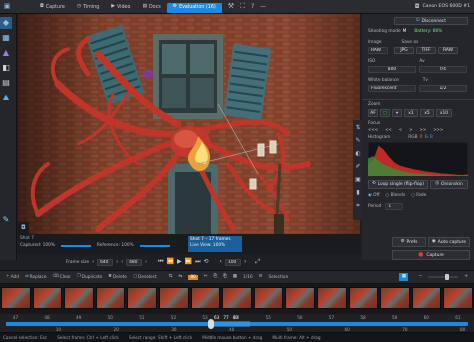  What do you see at coordinates (426, 50) in the screenshot?
I see `format-tiff-button: TIFF` at bounding box center [426, 50].